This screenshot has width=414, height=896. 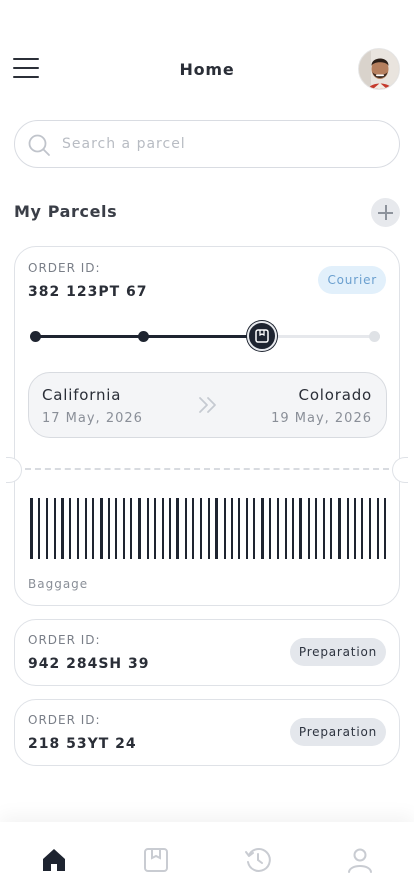 I want to click on barcode-label: Baggage, so click(x=58, y=584).